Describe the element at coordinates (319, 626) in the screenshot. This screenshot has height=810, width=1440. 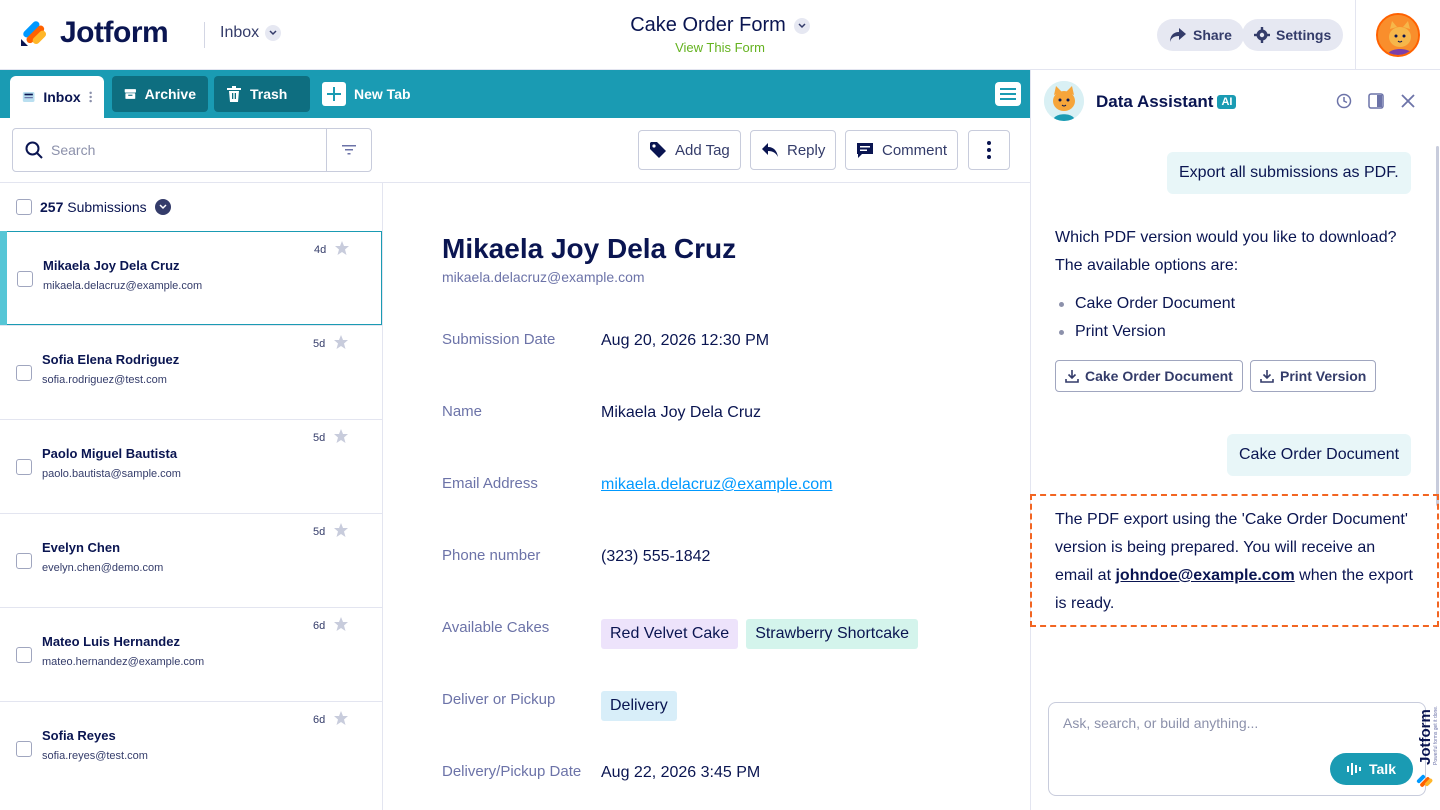
I see `submission-age: 6d` at that location.